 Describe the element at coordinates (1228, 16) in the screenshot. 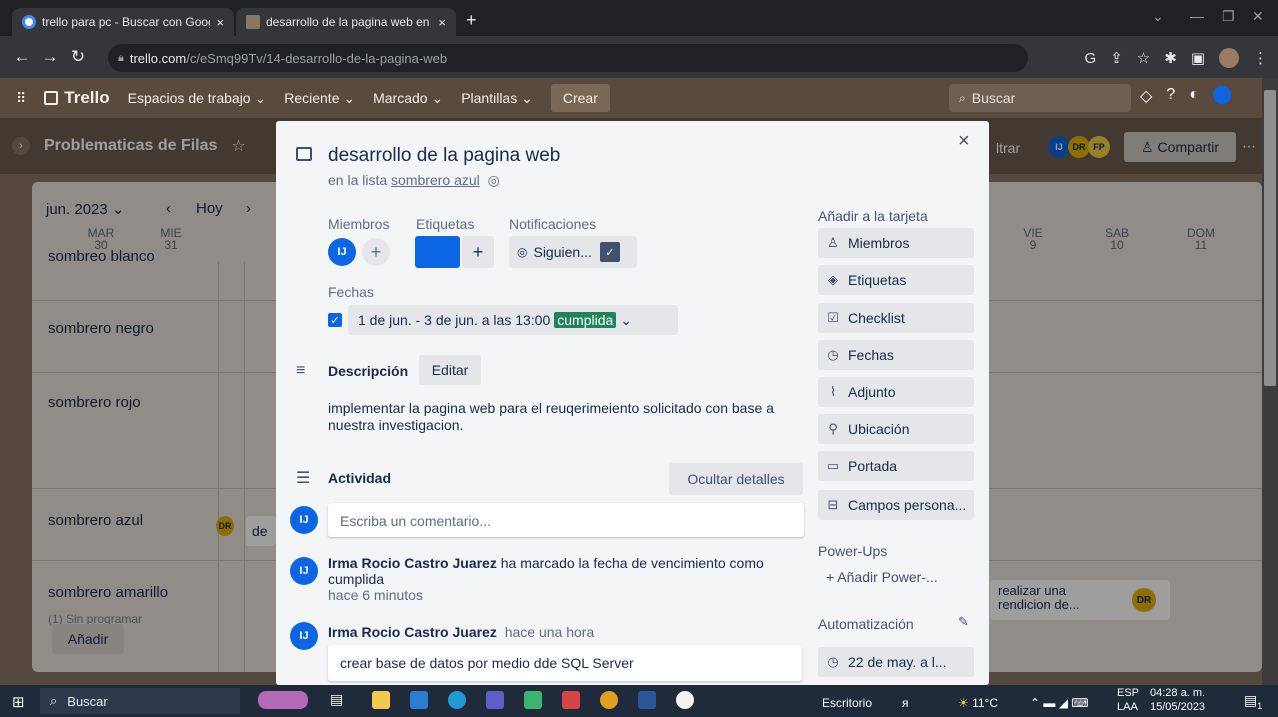

I see `restore-icon: ❐` at that location.